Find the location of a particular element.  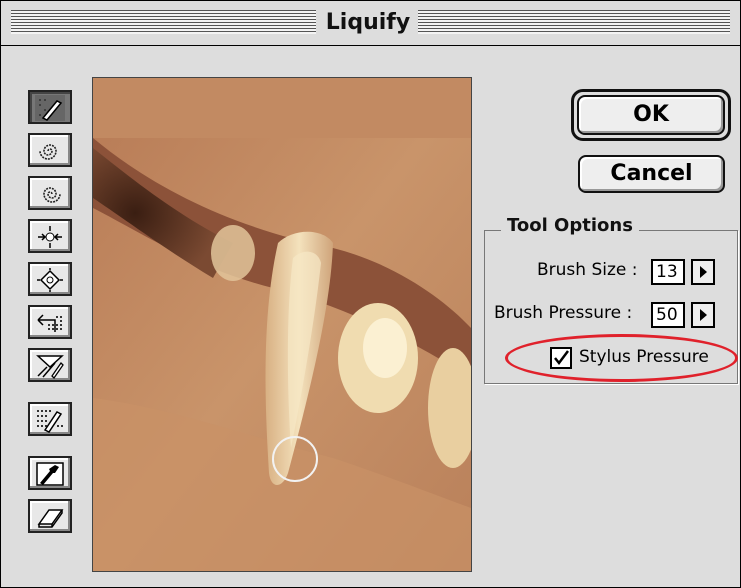

brush-pressure-label: Brush Pressure : is located at coordinates (563, 313).